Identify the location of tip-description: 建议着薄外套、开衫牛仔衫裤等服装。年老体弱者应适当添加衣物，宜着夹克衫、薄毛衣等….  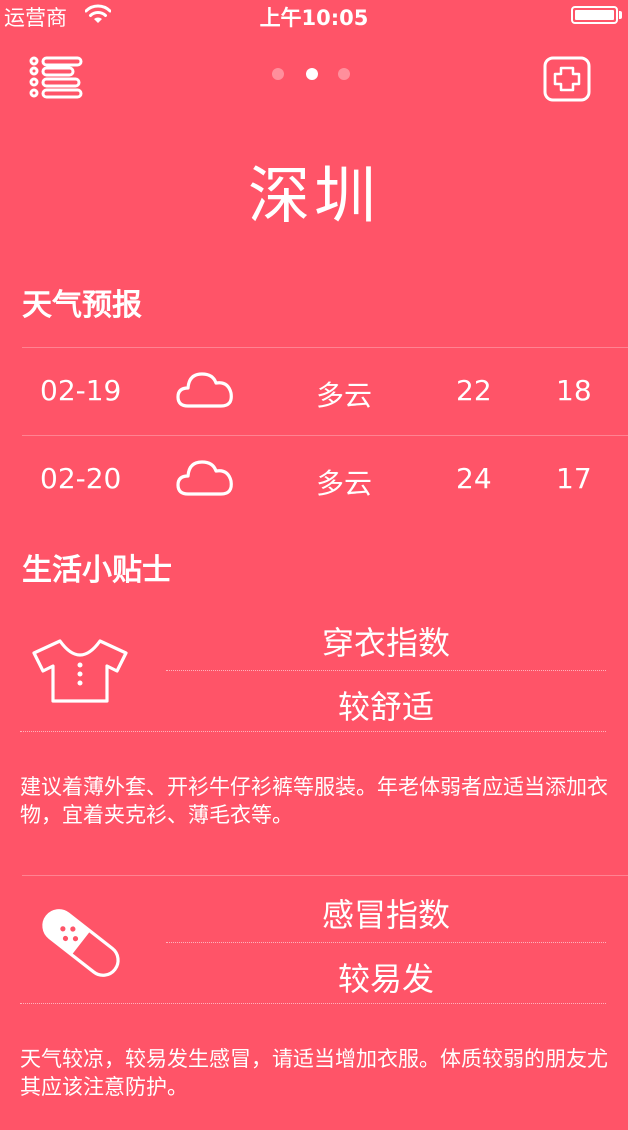
(314, 801).